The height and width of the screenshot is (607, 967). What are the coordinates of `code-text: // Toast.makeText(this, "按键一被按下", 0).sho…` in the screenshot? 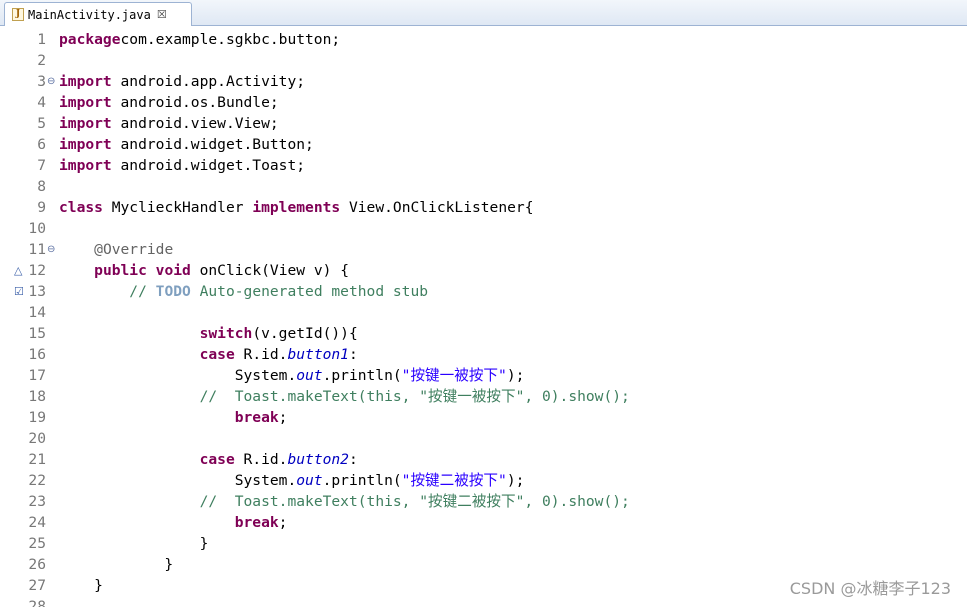 It's located at (414, 396).